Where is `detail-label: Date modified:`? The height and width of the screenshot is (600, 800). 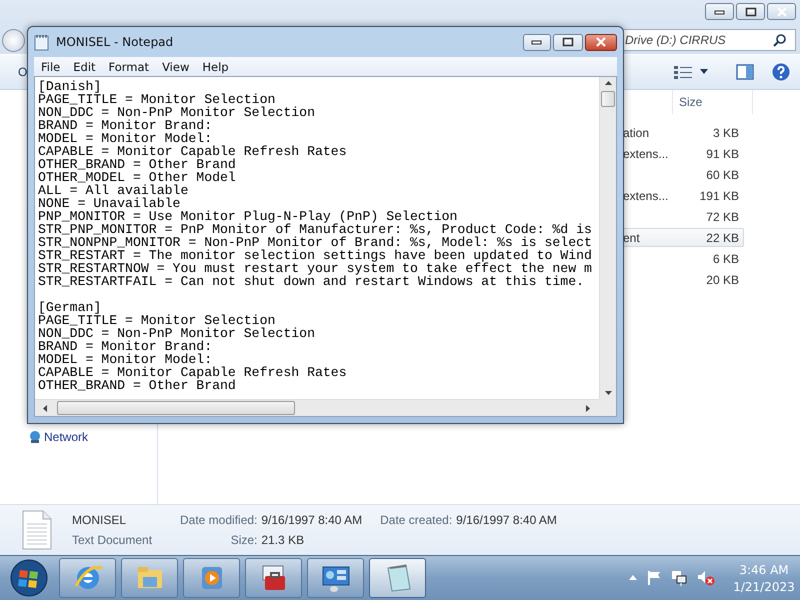 detail-label: Date modified: is located at coordinates (219, 520).